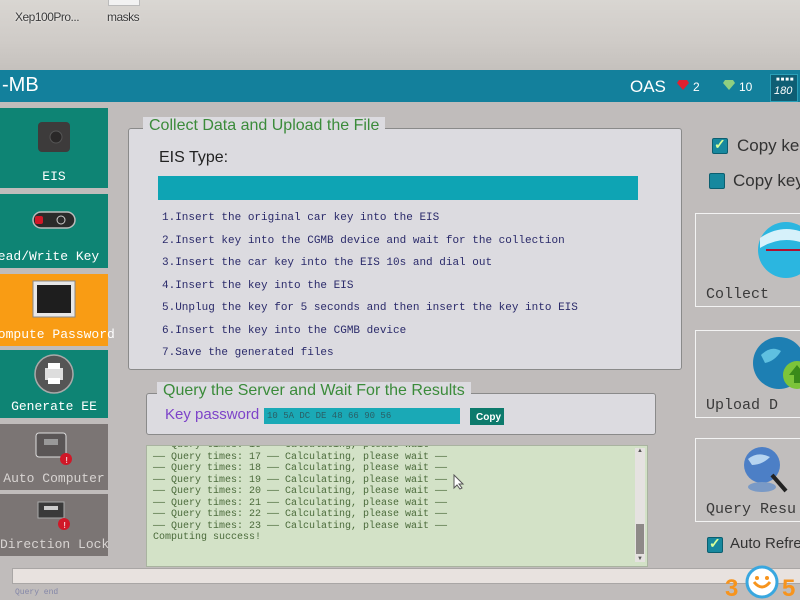 Image resolution: width=800 pixels, height=600 pixels. I want to click on progress-bar, so click(406, 576).